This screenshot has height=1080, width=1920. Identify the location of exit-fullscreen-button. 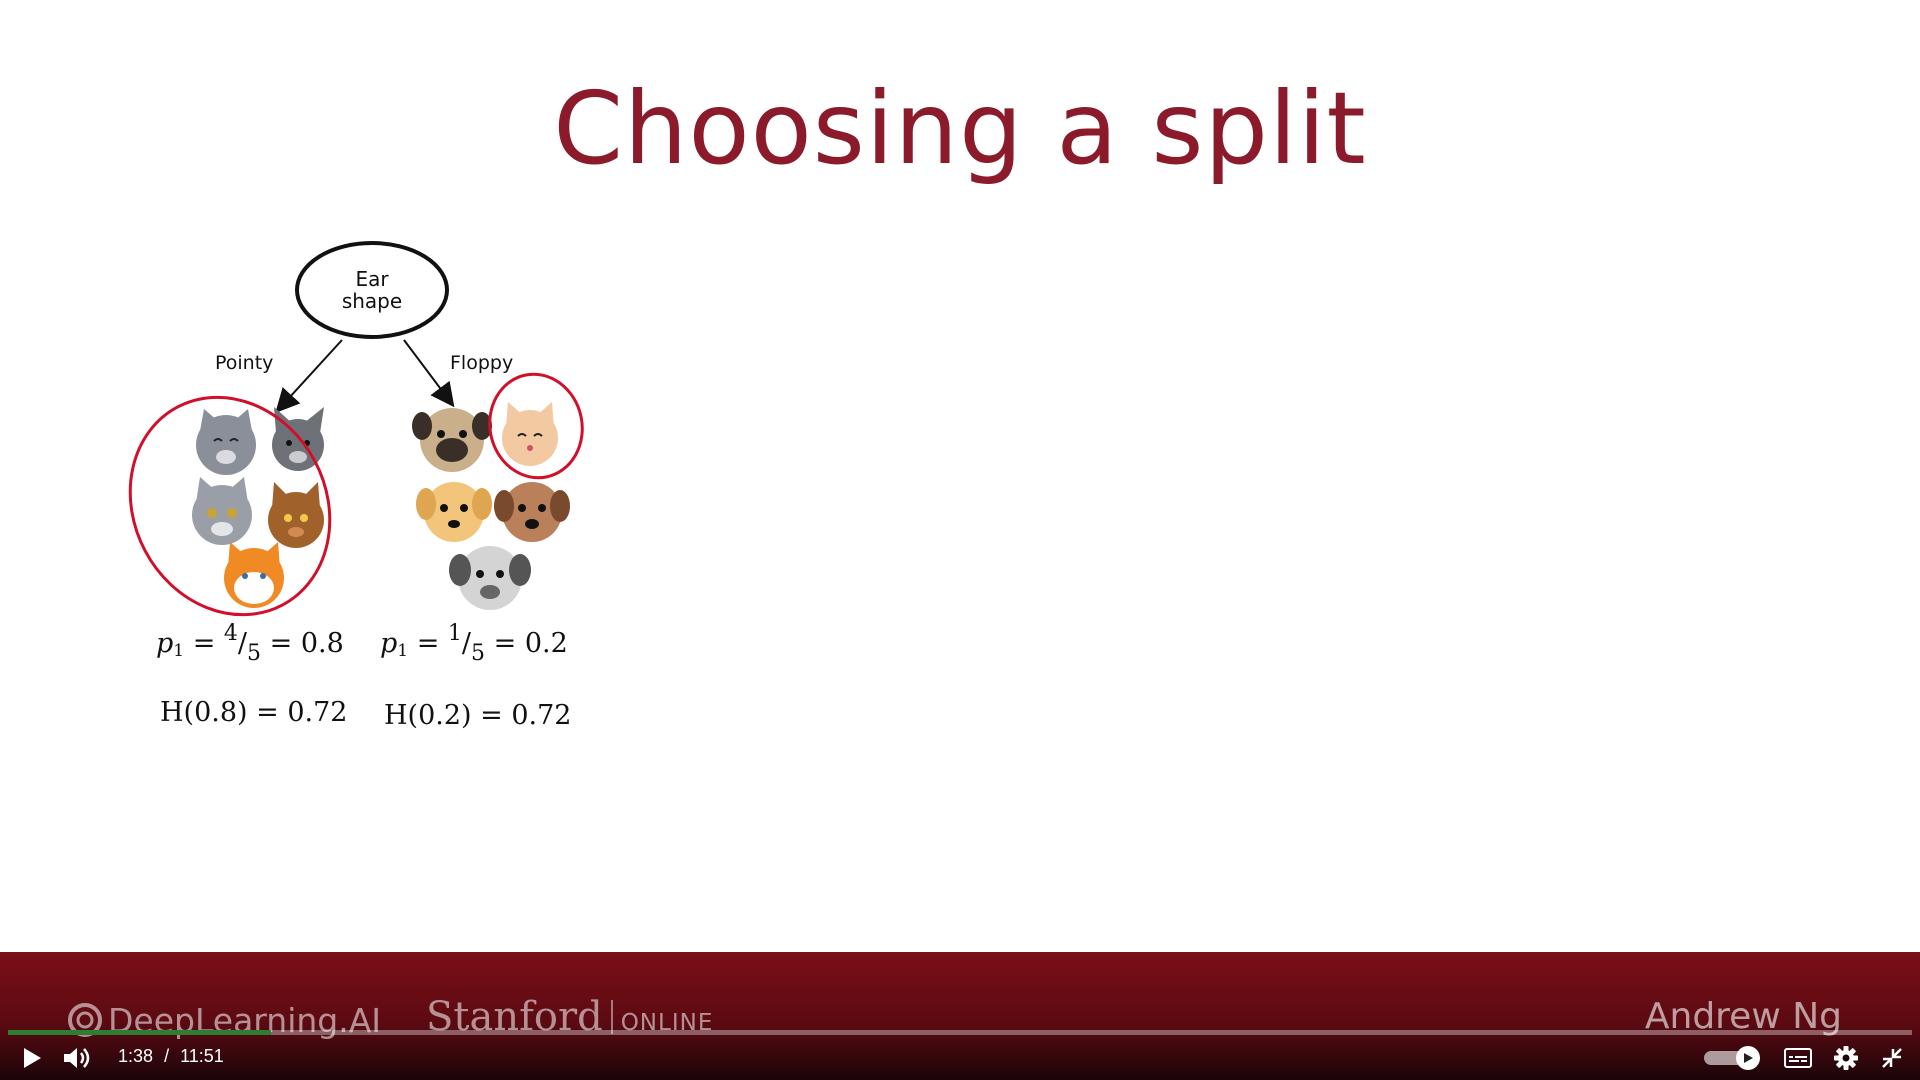
(1892, 1058).